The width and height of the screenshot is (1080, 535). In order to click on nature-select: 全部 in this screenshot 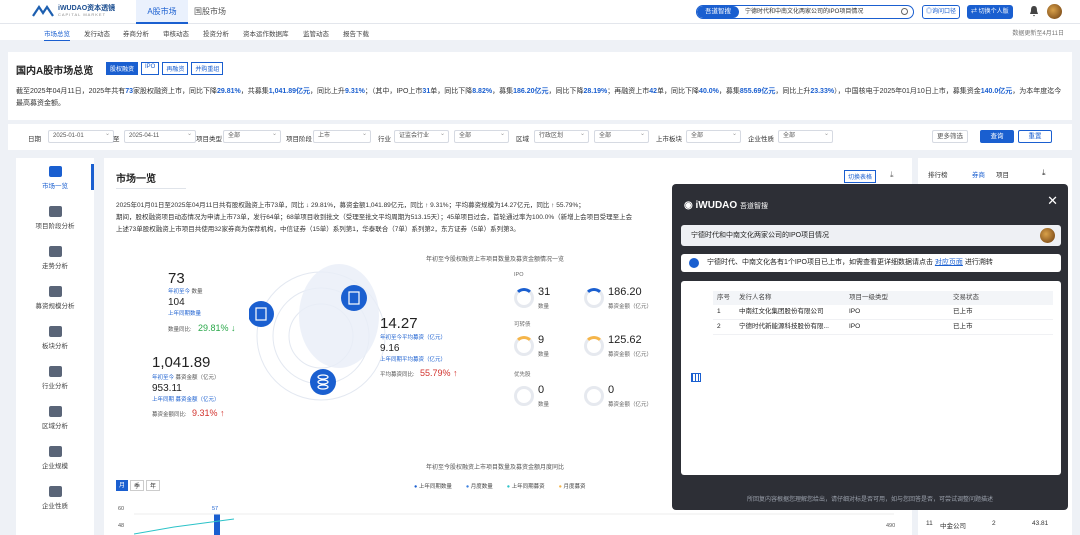, I will do `click(805, 136)`.